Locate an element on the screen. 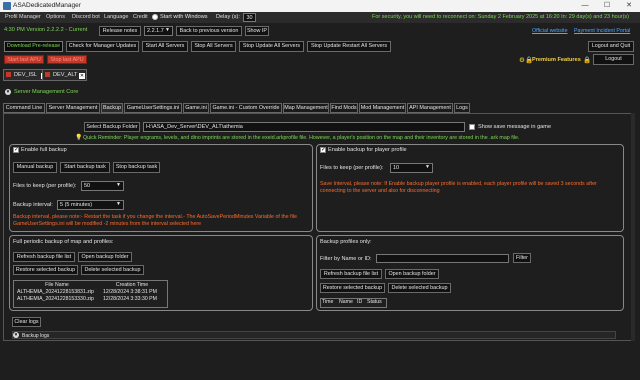 The width and height of the screenshot is (640, 380). stop-backup-task-button: Stop backup task is located at coordinates (136, 167).